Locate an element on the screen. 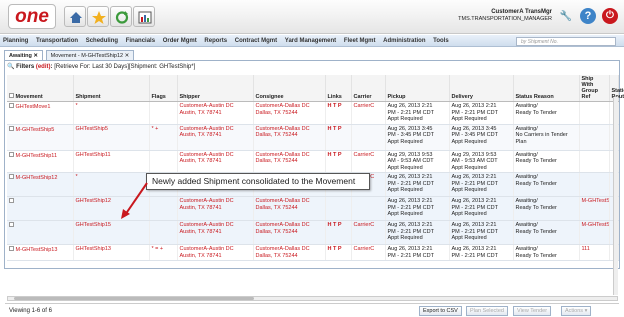 This screenshot has height=317, width=624. movement-cell: GHTestMove1 is located at coordinates (40, 113).